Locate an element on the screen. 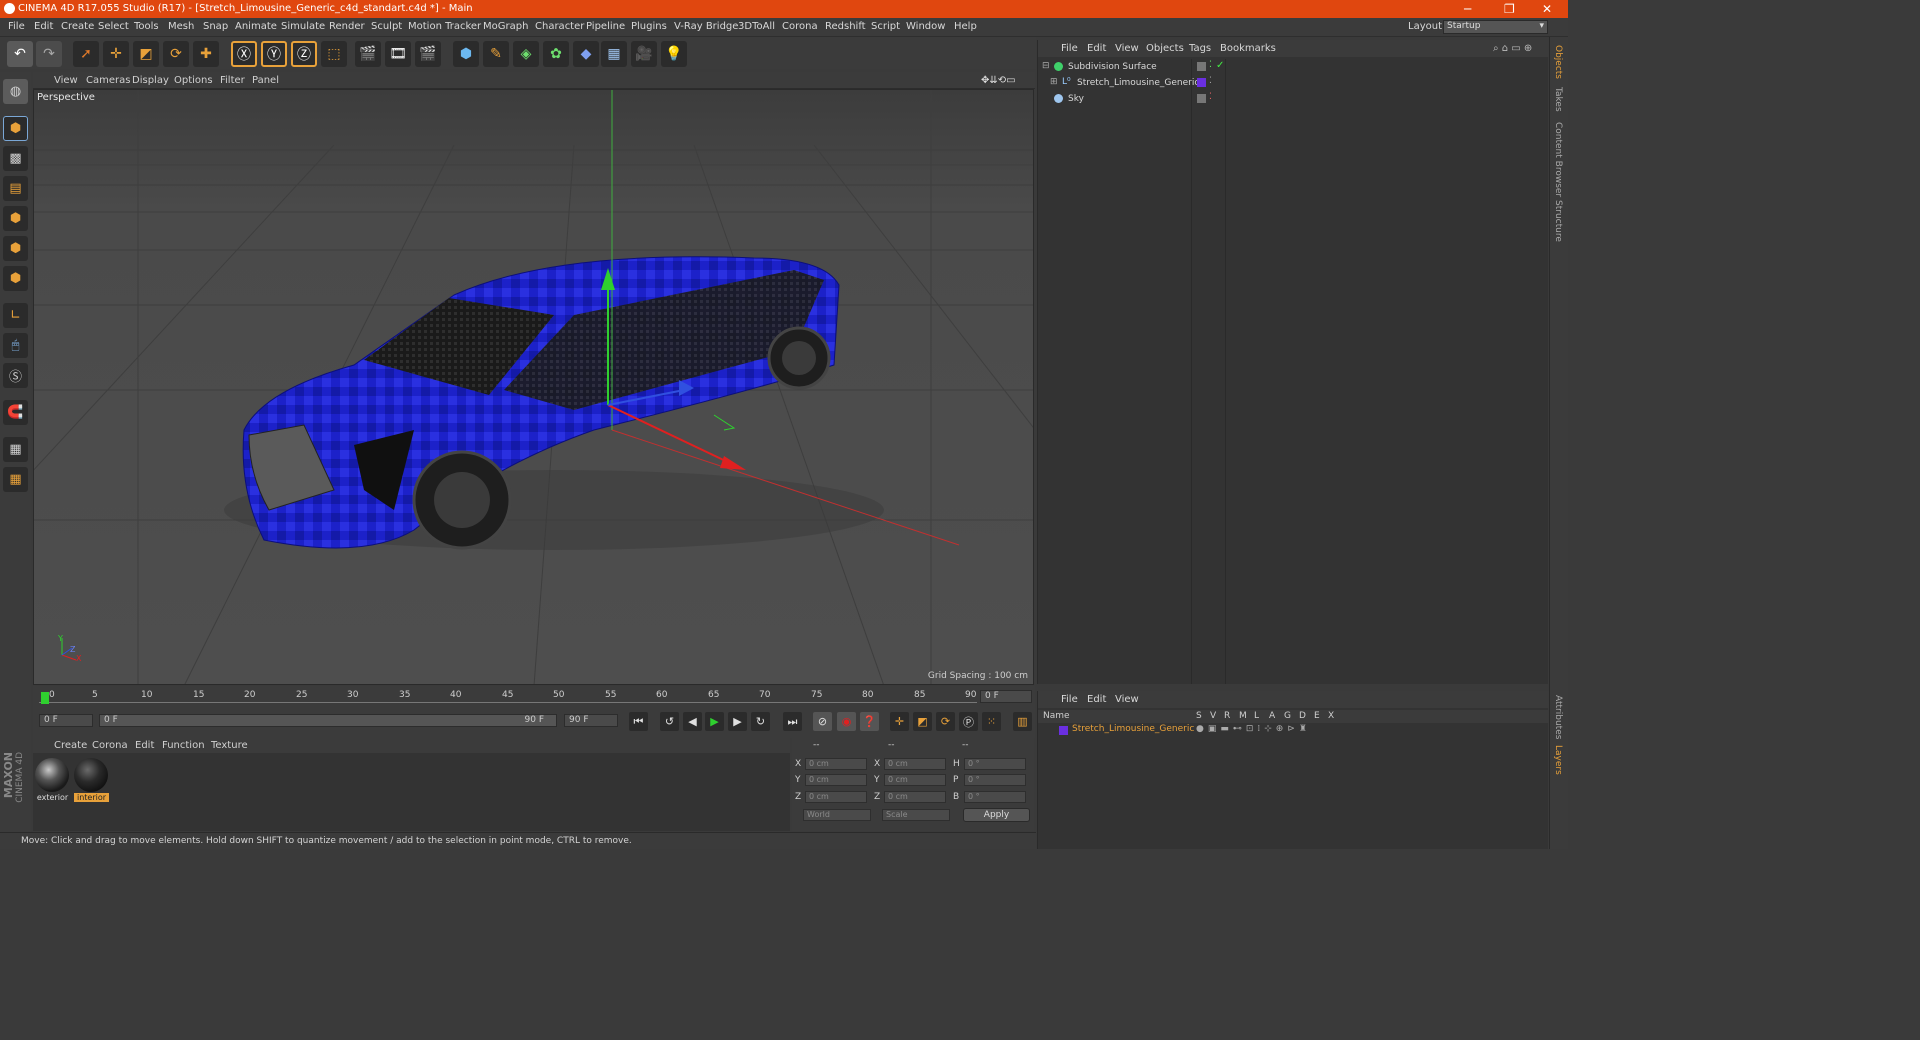 The height and width of the screenshot is (1040, 1920). expand-icon: ⊞ is located at coordinates (1054, 82).